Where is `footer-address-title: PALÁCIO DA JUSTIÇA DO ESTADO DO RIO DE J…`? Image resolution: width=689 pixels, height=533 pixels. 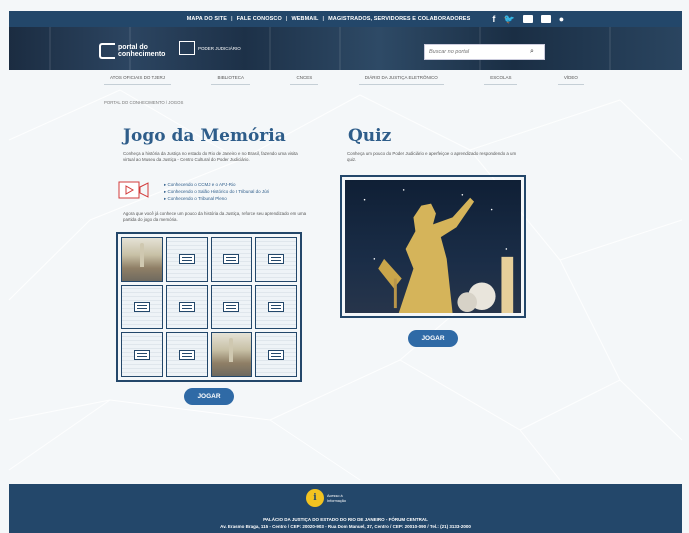 footer-address-title: PALÁCIO DA JUSTIÇA DO ESTADO DO RIO DE J… is located at coordinates (345, 519).